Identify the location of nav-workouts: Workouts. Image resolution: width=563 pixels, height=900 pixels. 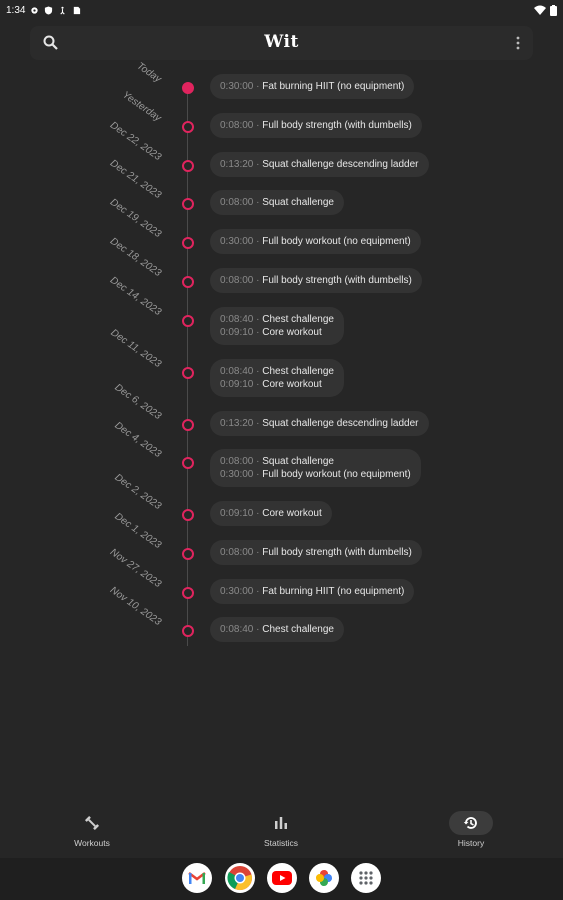
(92, 826).